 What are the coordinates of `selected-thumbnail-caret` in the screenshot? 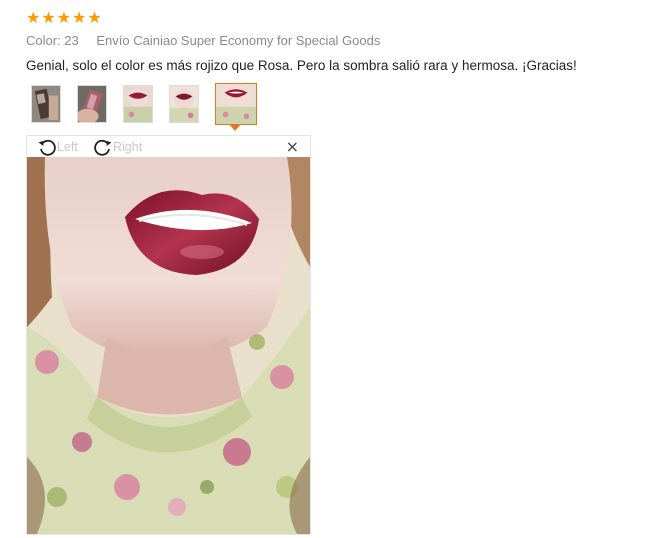 It's located at (235, 127).